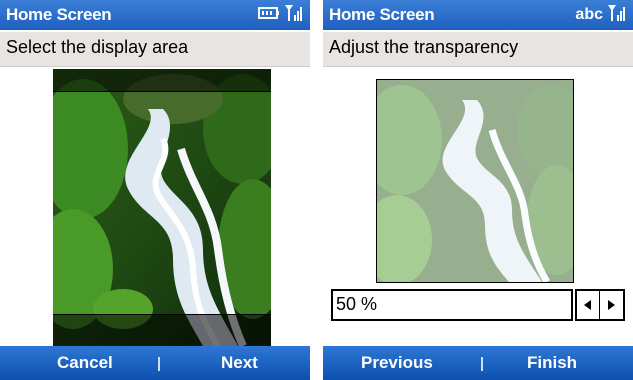  What do you see at coordinates (478, 363) in the screenshot?
I see `softkey-bar: Previous Finish` at bounding box center [478, 363].